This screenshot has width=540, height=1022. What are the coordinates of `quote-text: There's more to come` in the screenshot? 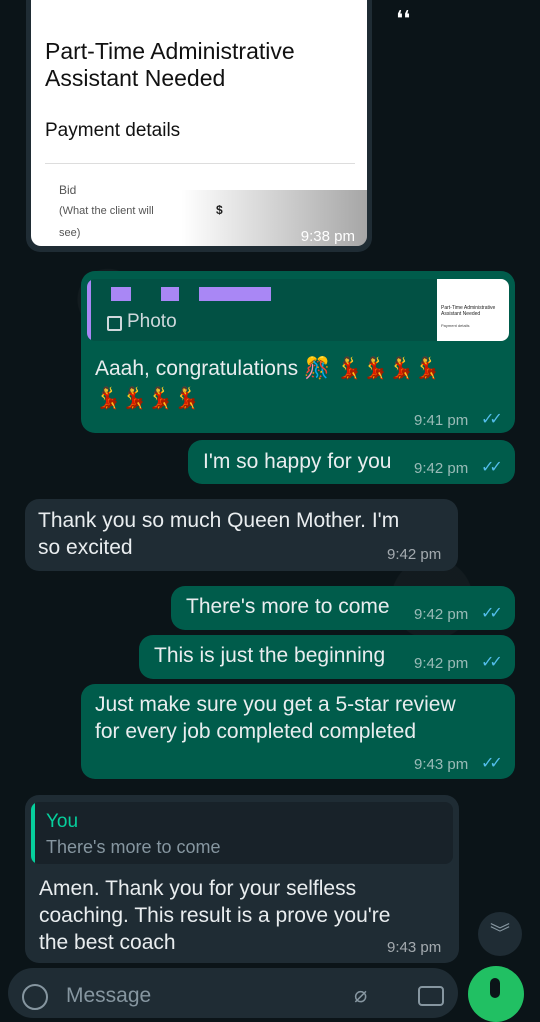 It's located at (133, 847).